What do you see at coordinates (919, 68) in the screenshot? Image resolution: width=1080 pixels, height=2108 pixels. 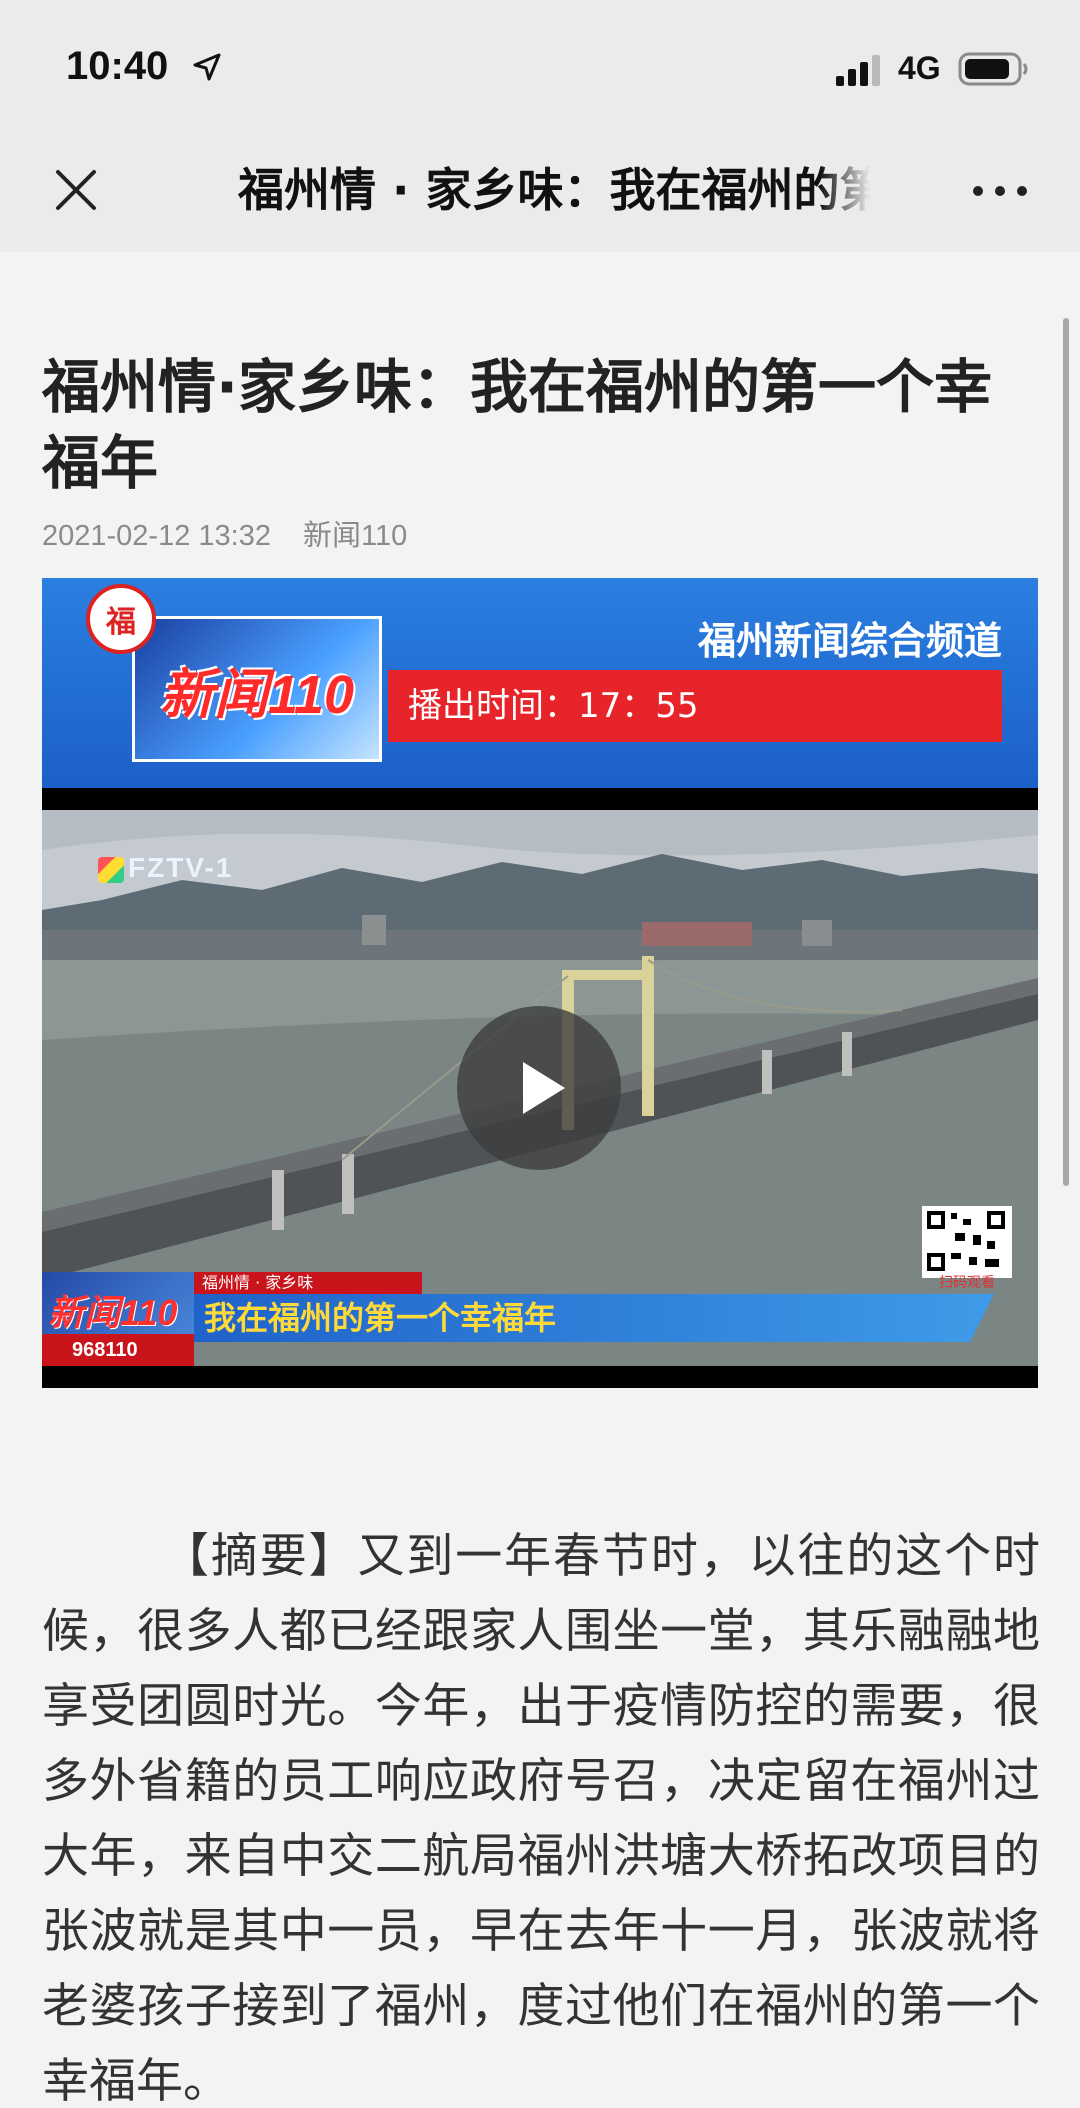 I see `network-type: 4G` at bounding box center [919, 68].